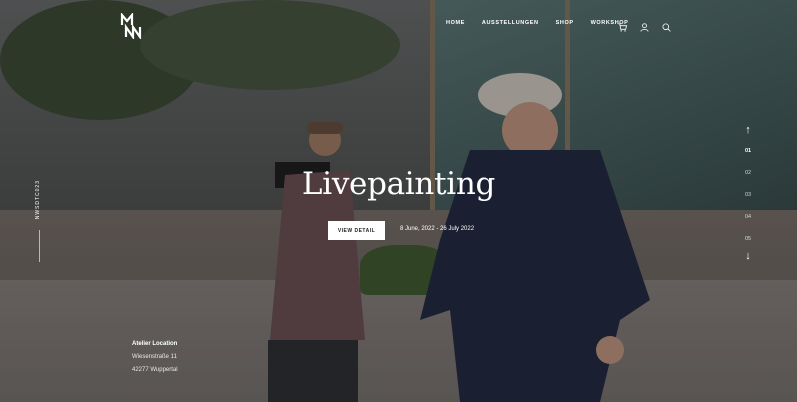 This screenshot has height=402, width=797. I want to click on view-detail-button: VIEW DETAIL, so click(356, 230).